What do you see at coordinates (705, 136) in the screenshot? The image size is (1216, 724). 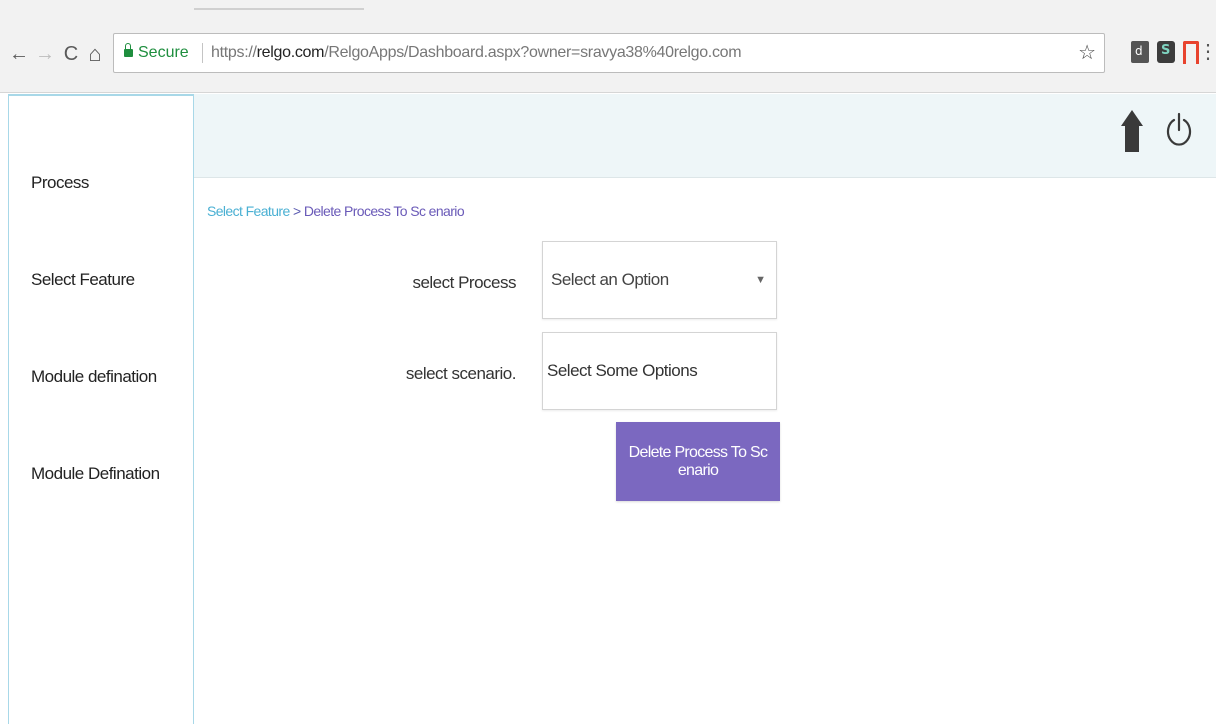 I see `app-header` at bounding box center [705, 136].